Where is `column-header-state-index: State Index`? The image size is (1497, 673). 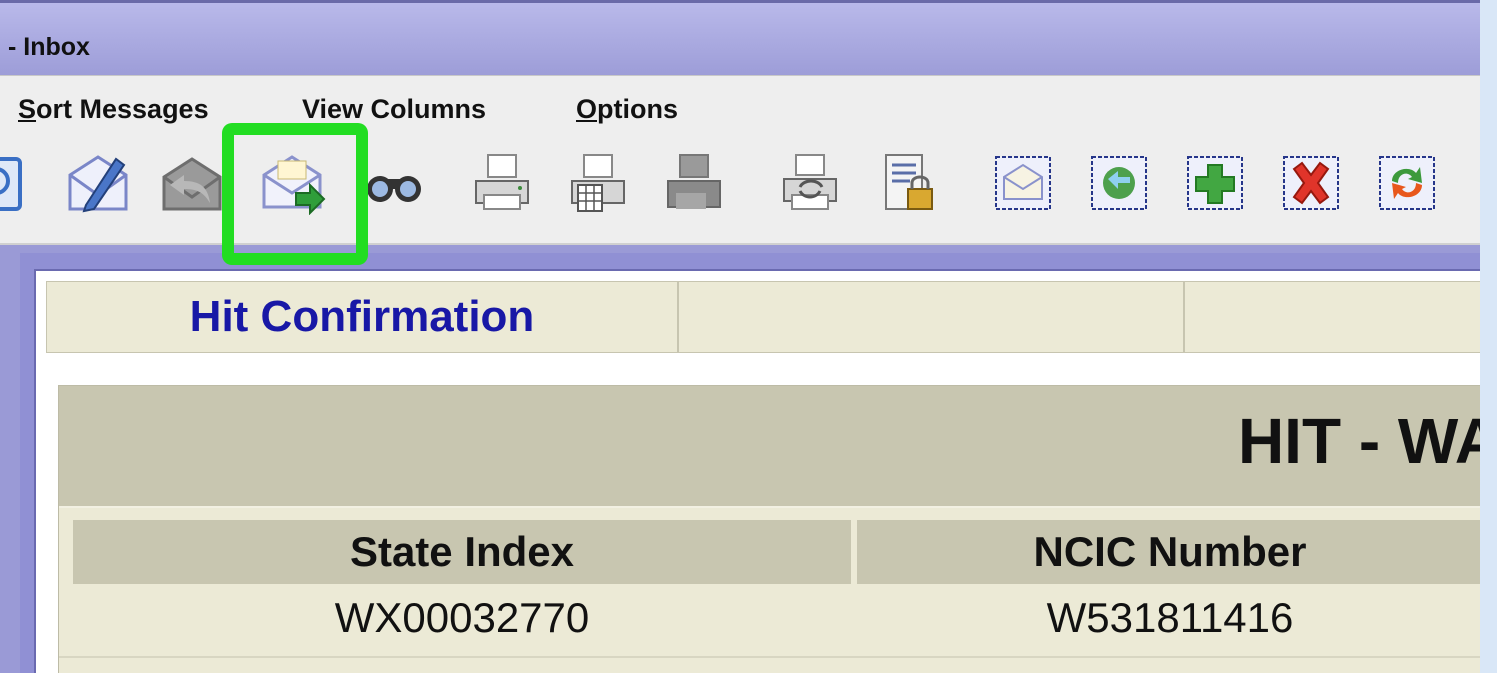 column-header-state-index: State Index is located at coordinates (462, 552).